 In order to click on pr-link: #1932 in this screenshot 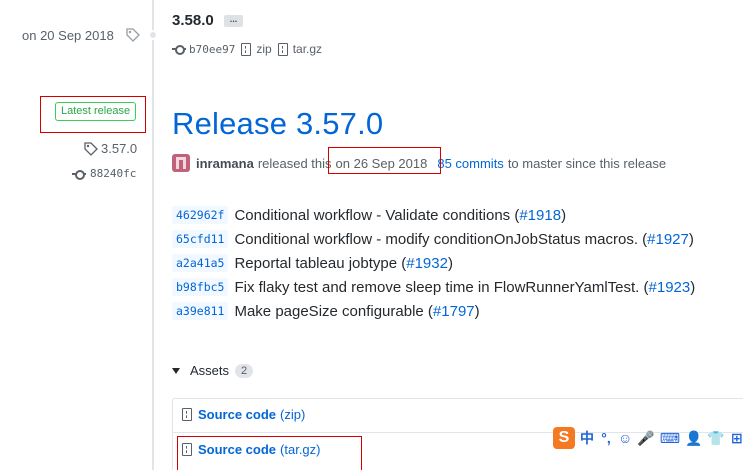, I will do `click(427, 263)`.